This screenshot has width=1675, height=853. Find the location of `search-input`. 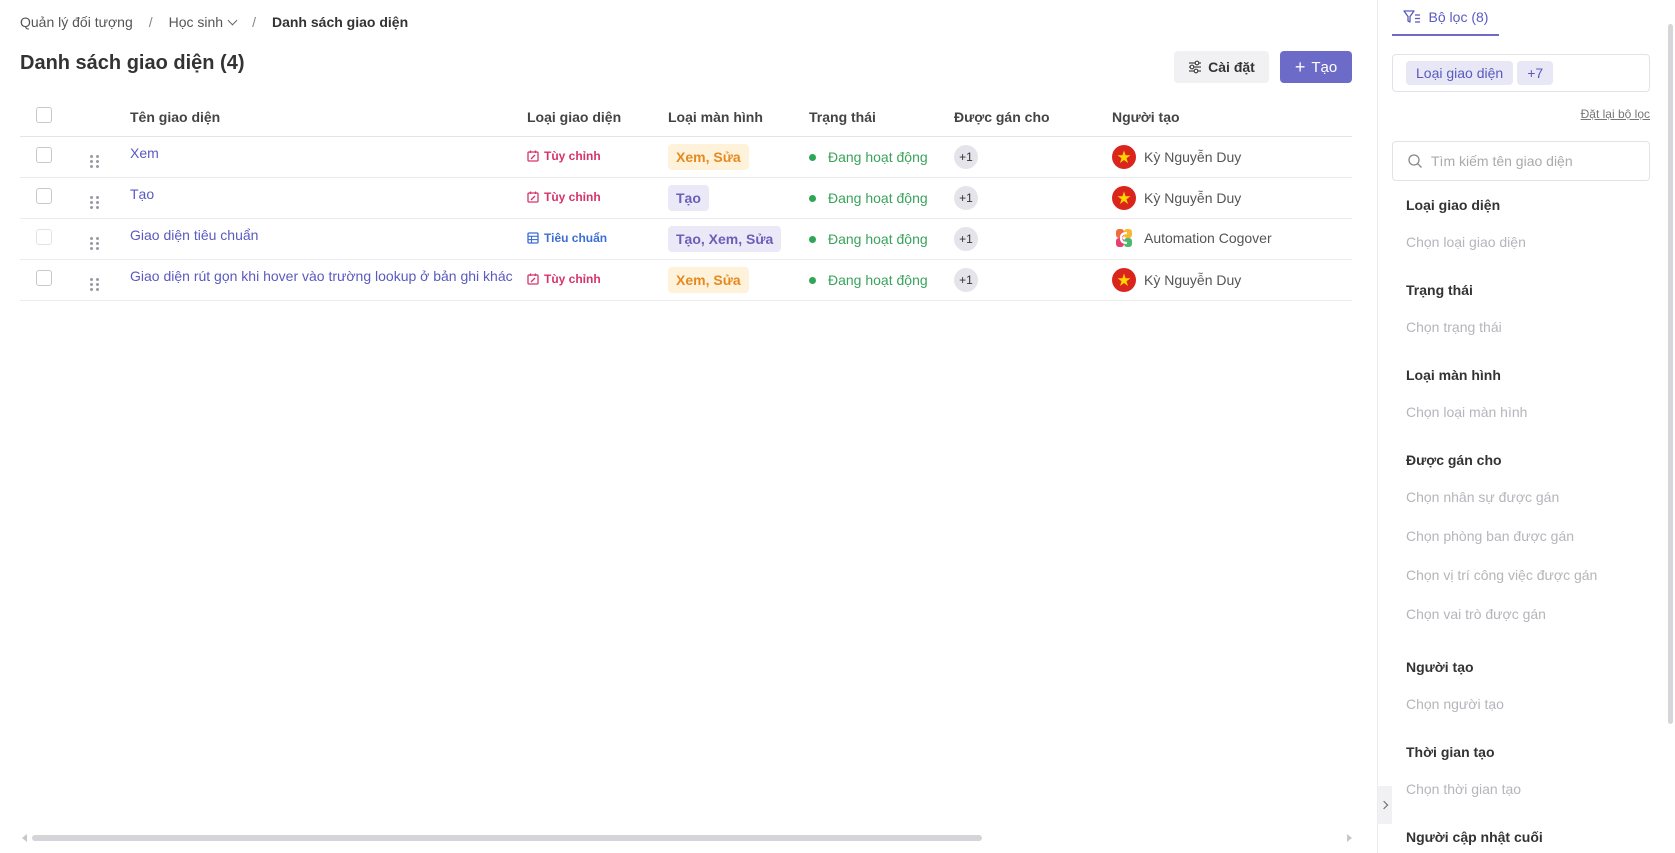

search-input is located at coordinates (1531, 161).